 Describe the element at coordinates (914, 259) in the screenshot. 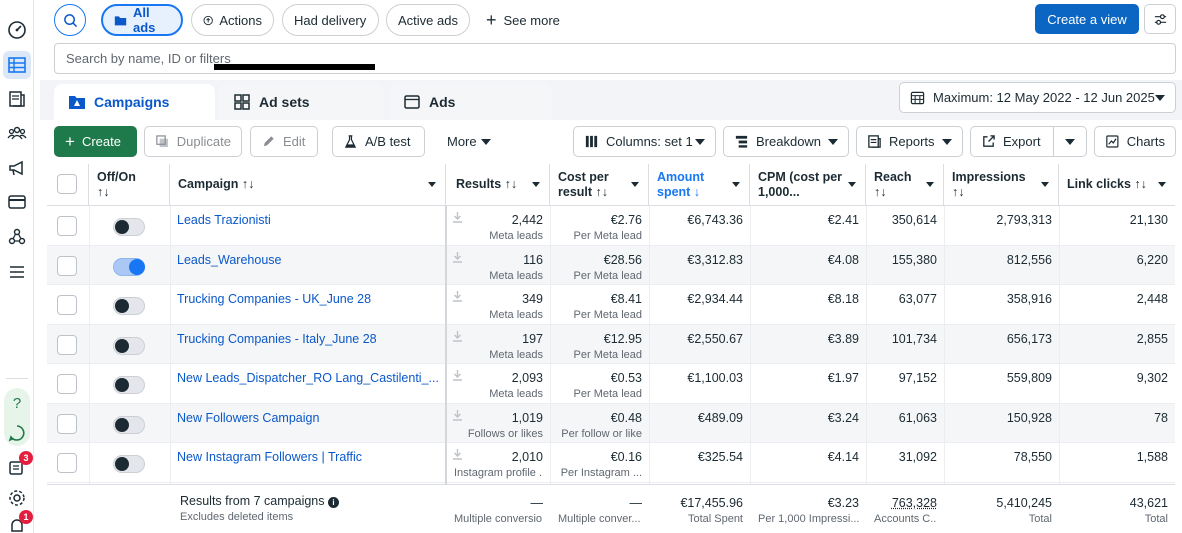

I see `reach-value: 155,380` at that location.